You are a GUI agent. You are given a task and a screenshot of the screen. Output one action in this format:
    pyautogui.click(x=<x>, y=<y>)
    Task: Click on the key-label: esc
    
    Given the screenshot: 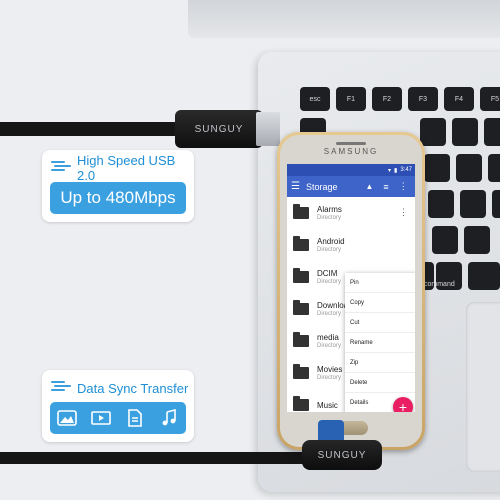 What is the action you would take?
    pyautogui.click(x=315, y=99)
    